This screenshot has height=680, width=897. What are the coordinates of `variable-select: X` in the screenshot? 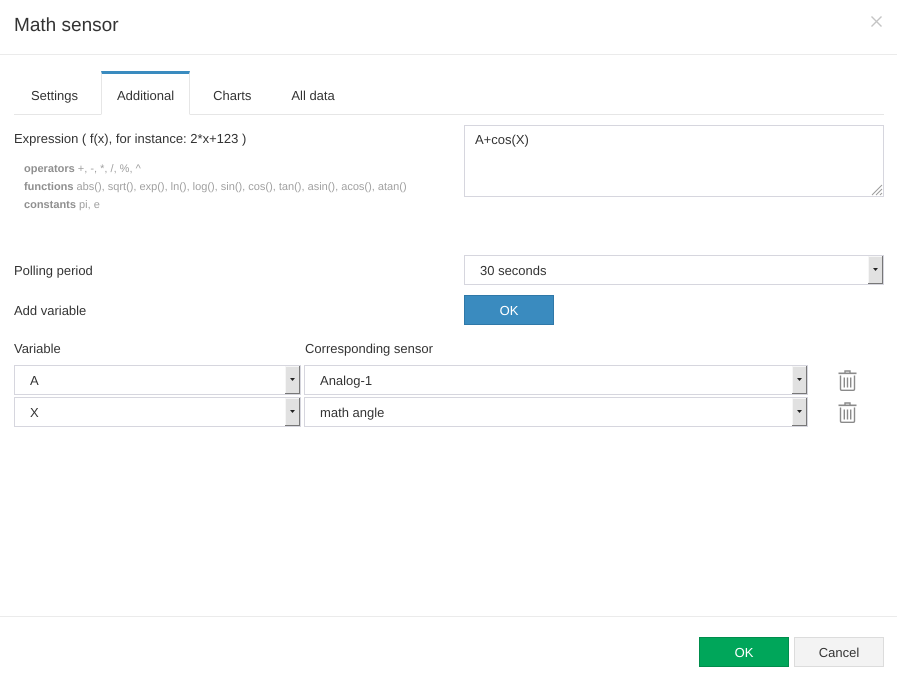 It's located at (158, 412).